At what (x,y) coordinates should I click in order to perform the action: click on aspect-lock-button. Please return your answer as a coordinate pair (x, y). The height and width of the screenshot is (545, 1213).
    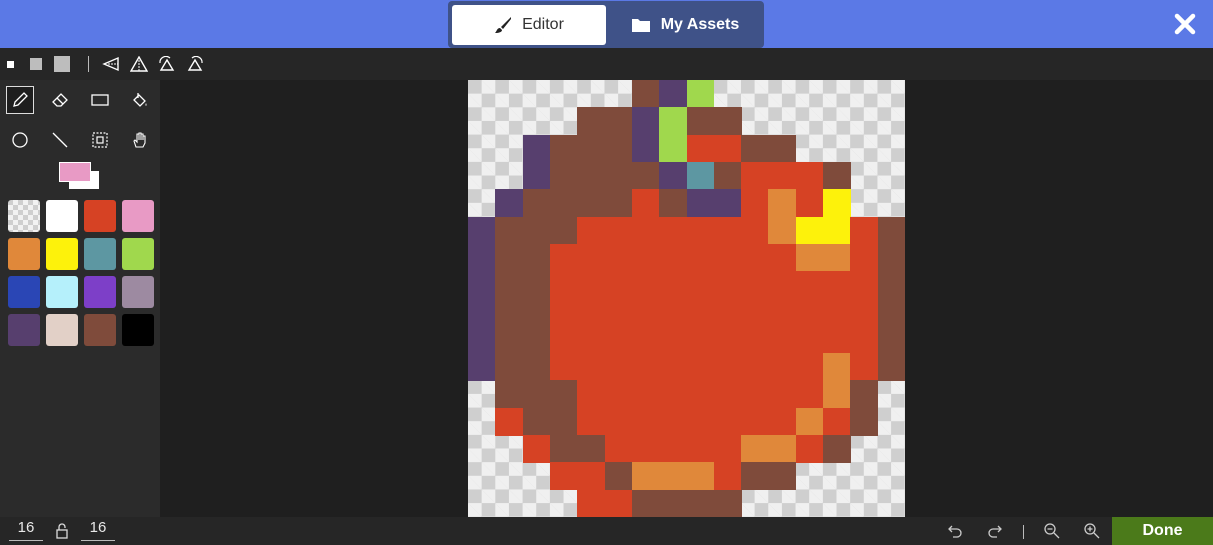
    Looking at the image, I should click on (62, 531).